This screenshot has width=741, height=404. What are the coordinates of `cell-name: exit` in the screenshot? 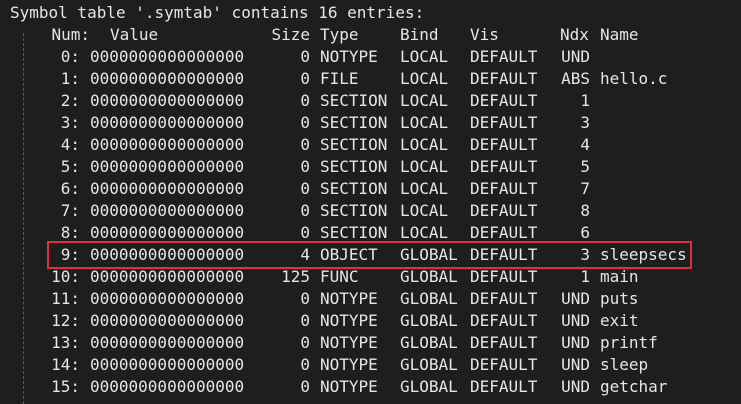 It's located at (619, 320).